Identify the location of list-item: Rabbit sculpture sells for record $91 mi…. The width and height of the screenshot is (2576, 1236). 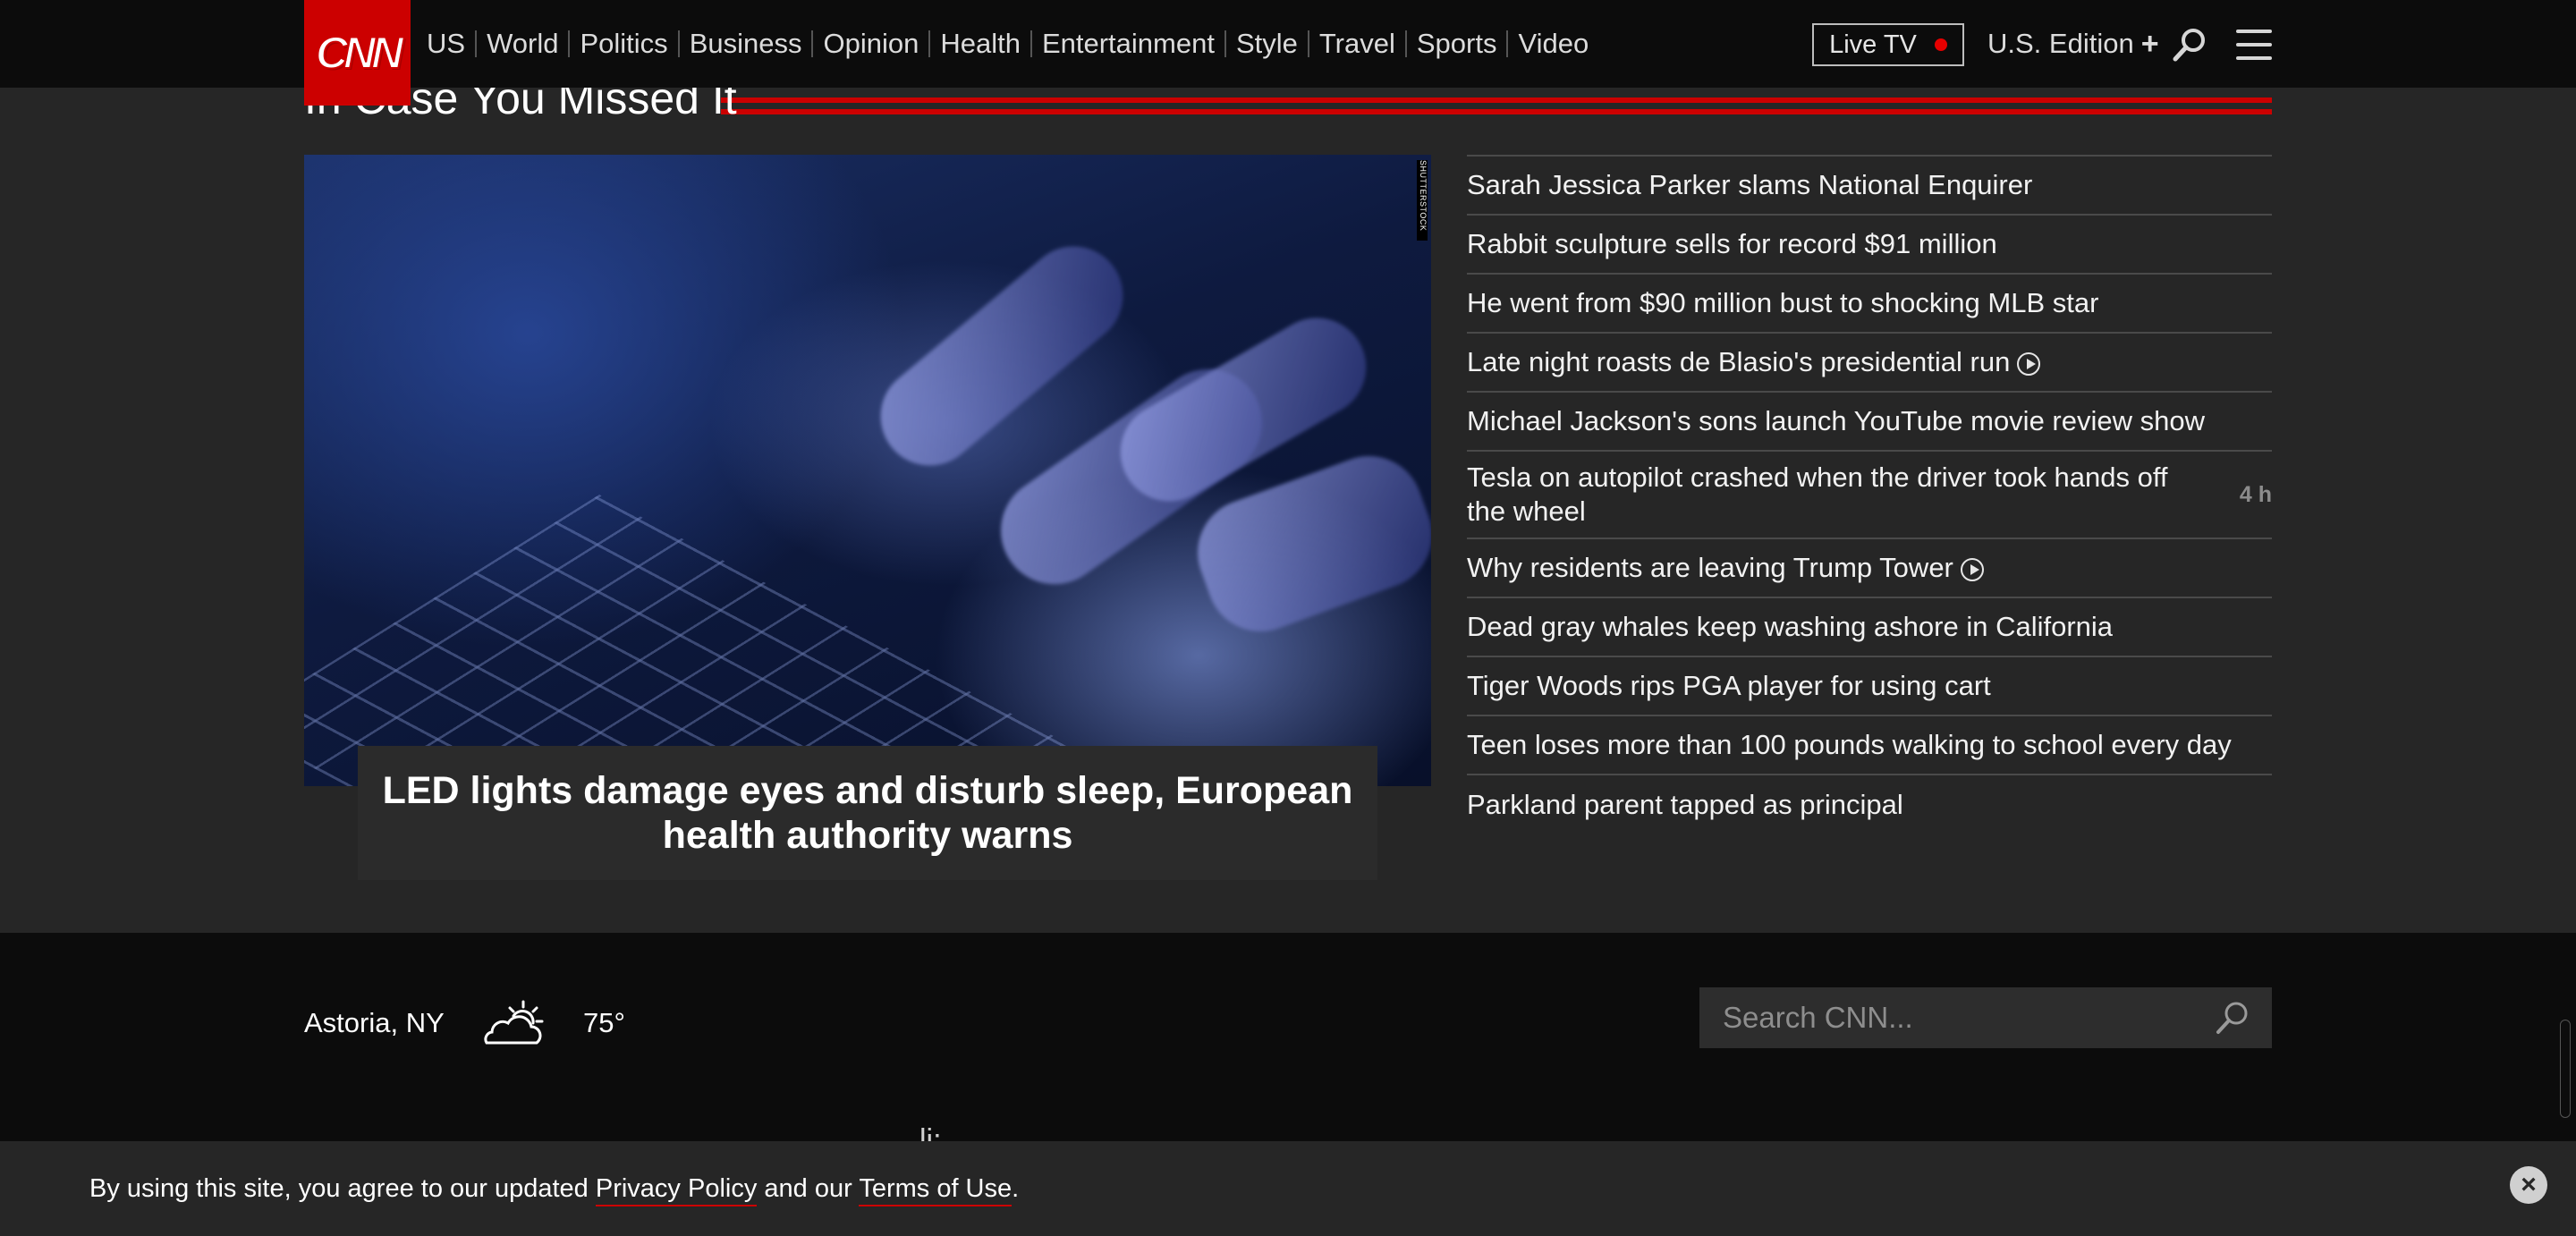
(1869, 245).